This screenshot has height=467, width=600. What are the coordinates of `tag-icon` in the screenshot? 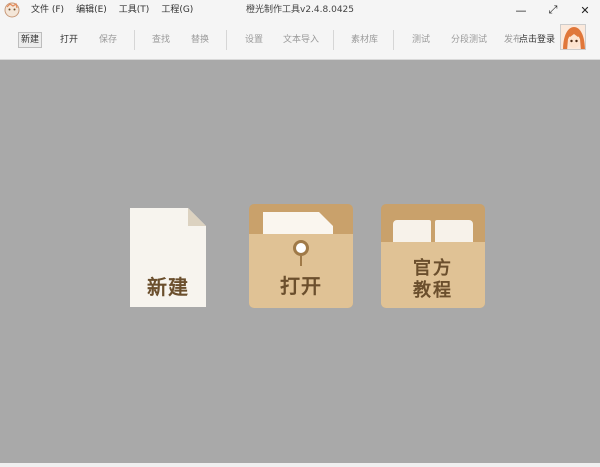 It's located at (301, 248).